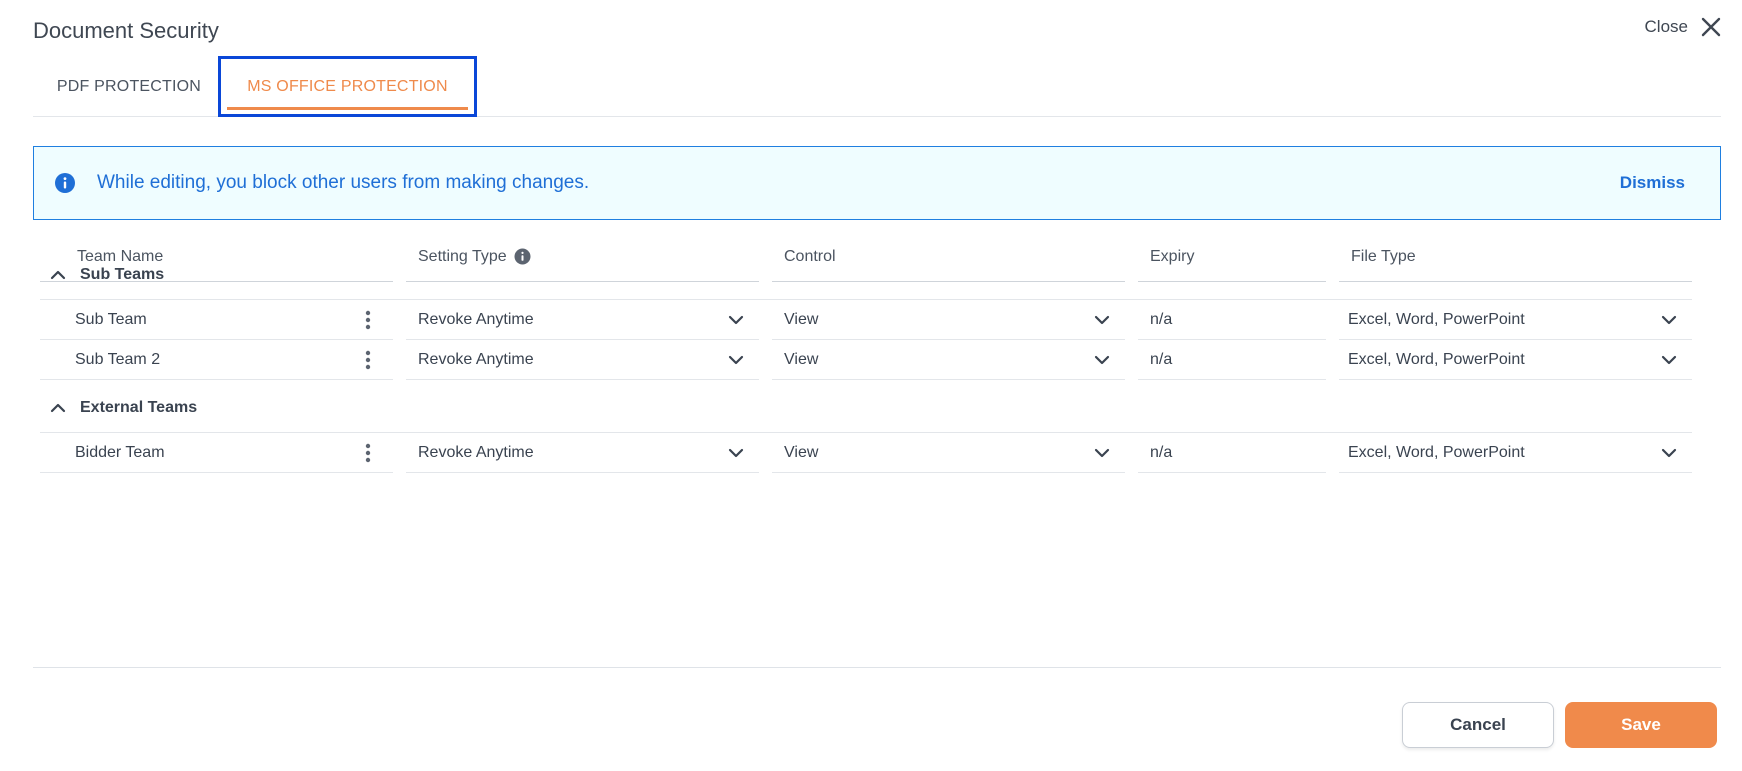 This screenshot has height=771, width=1742. Describe the element at coordinates (216, 453) in the screenshot. I see `team-name-cell: Bidder Team` at that location.